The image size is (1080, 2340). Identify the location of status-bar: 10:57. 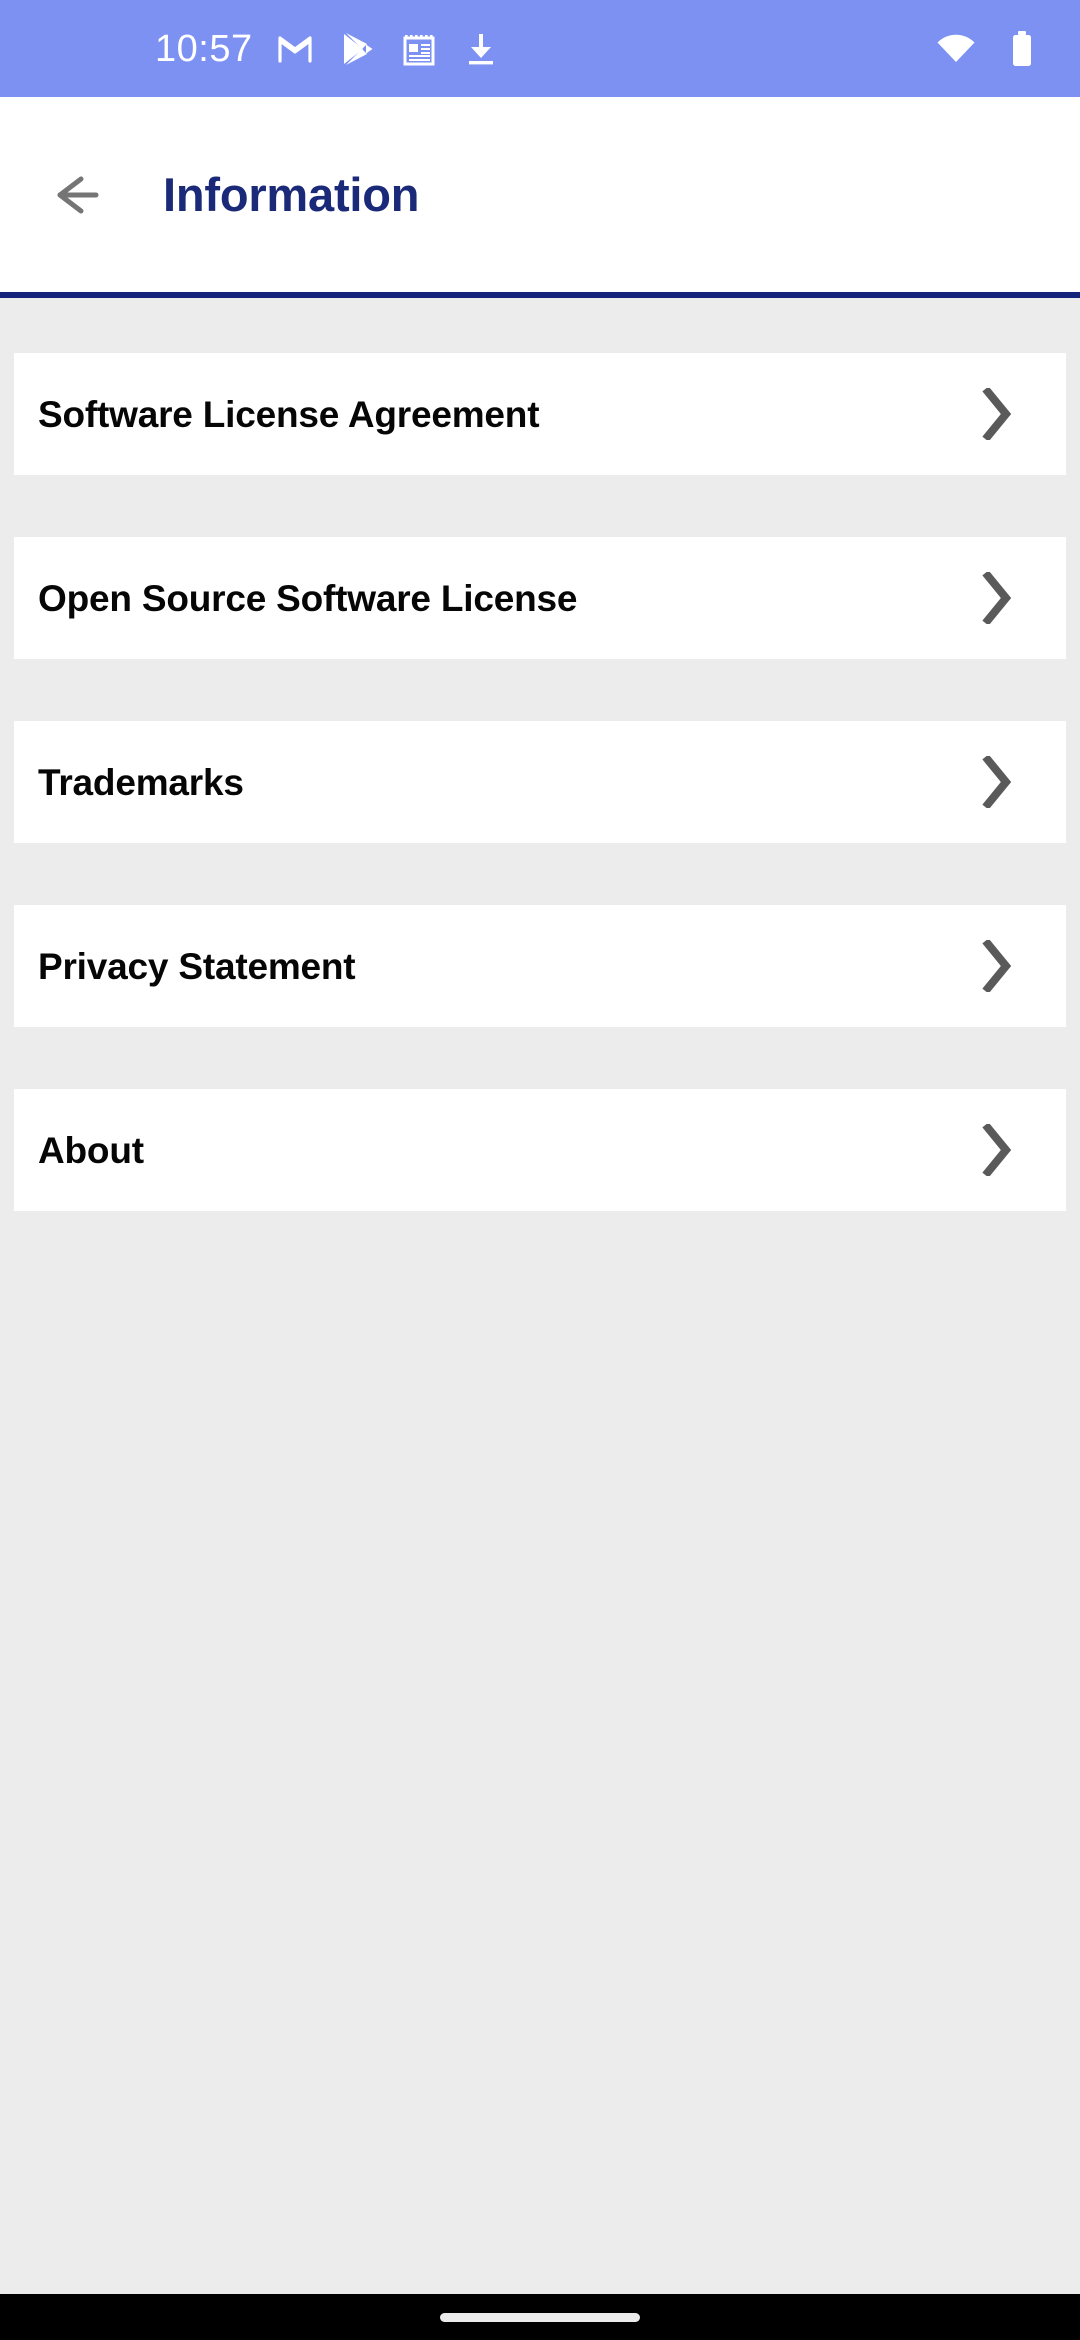
(540, 48).